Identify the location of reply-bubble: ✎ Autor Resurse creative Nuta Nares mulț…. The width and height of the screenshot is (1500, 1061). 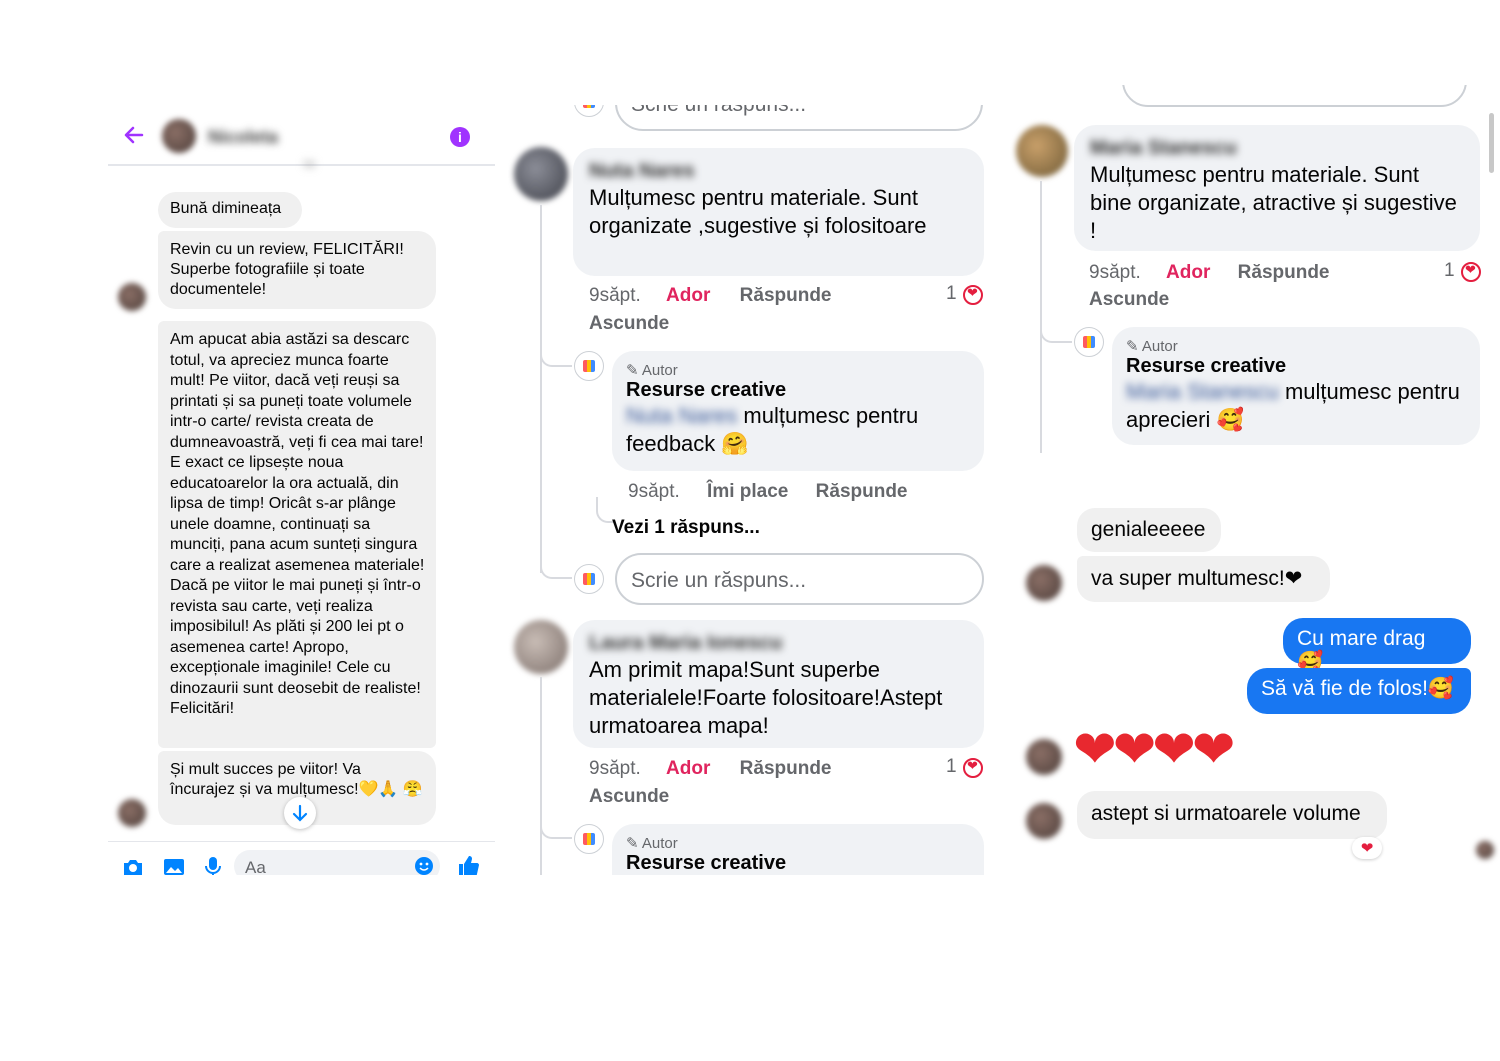
(798, 411).